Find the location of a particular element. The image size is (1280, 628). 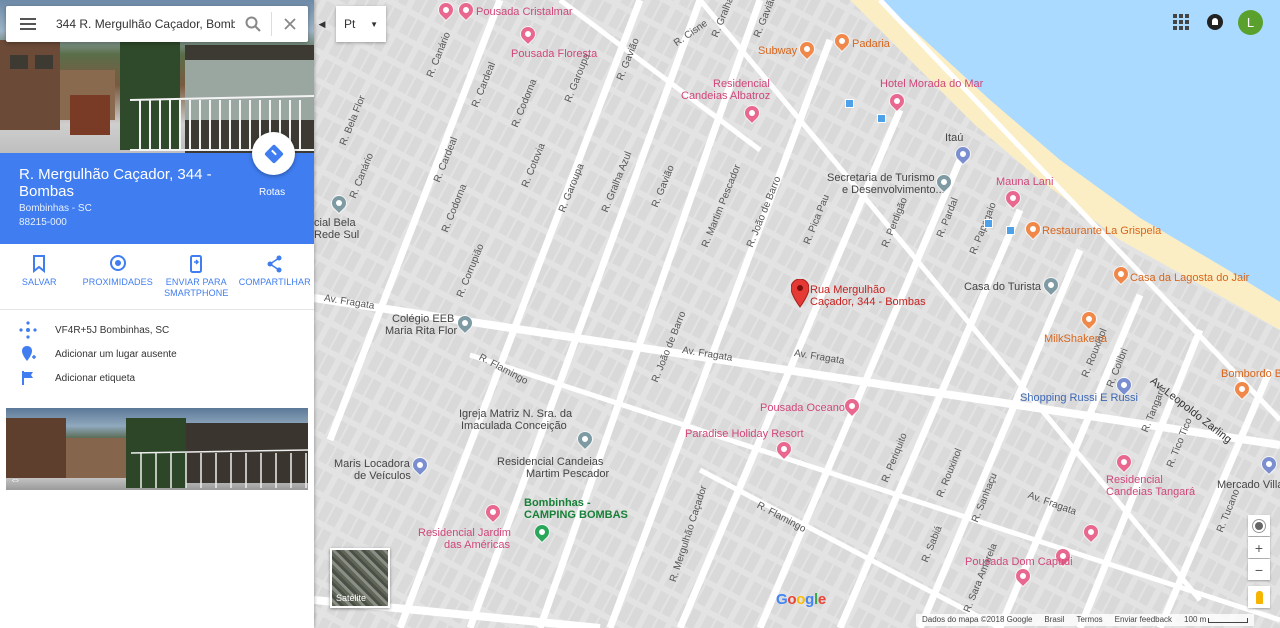

poi-label: Casa do Turista is located at coordinates (1002, 287).